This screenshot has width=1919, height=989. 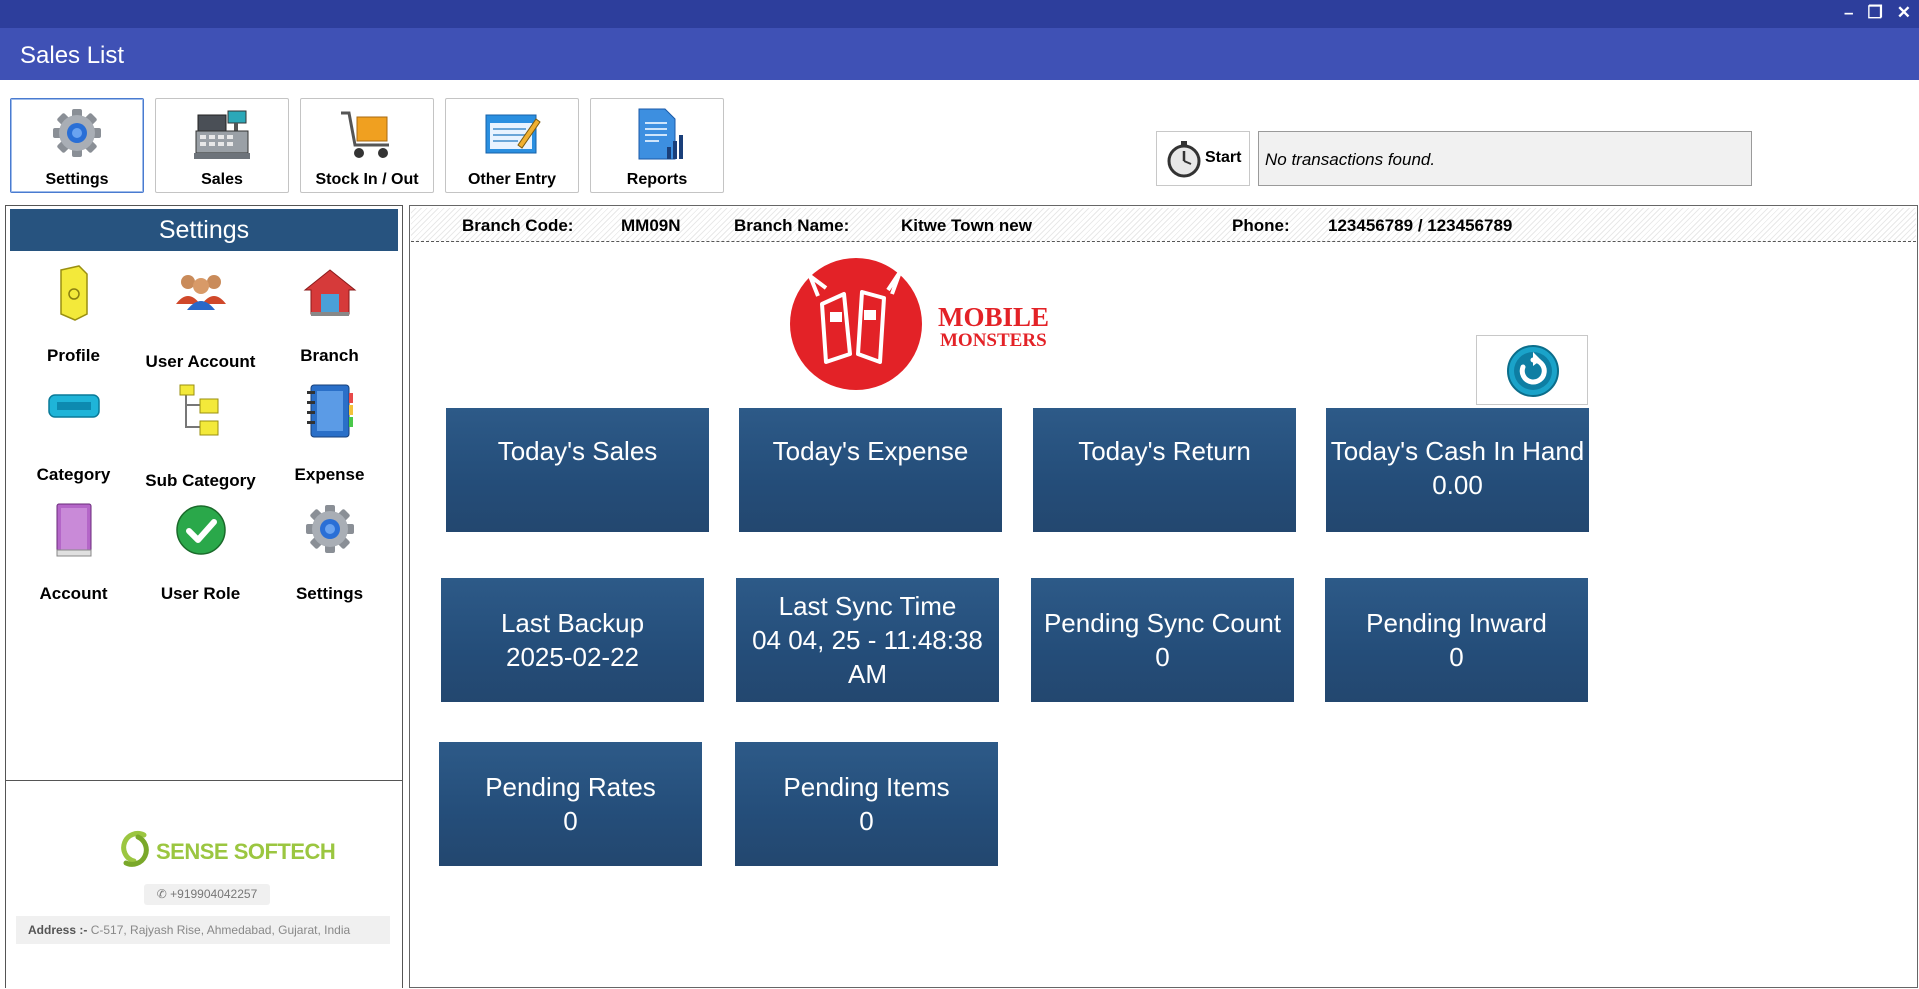 I want to click on toolbar-reports-button: Reports, so click(x=657, y=145).